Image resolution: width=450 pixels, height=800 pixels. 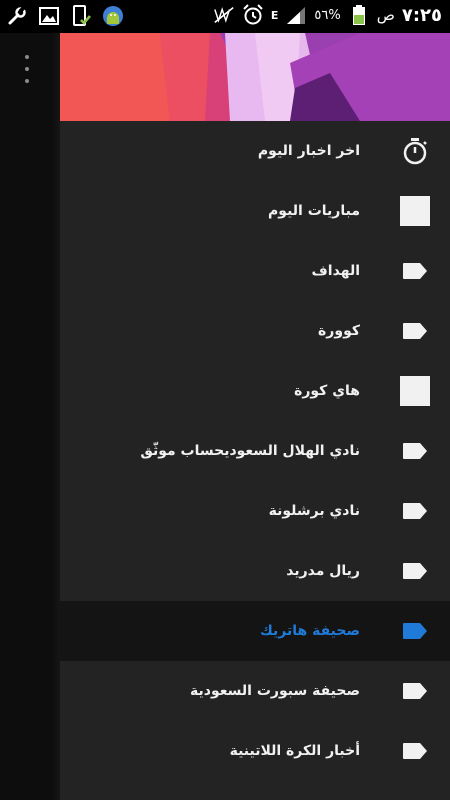 What do you see at coordinates (339, 331) in the screenshot?
I see `drawer-item-label: كوورة` at bounding box center [339, 331].